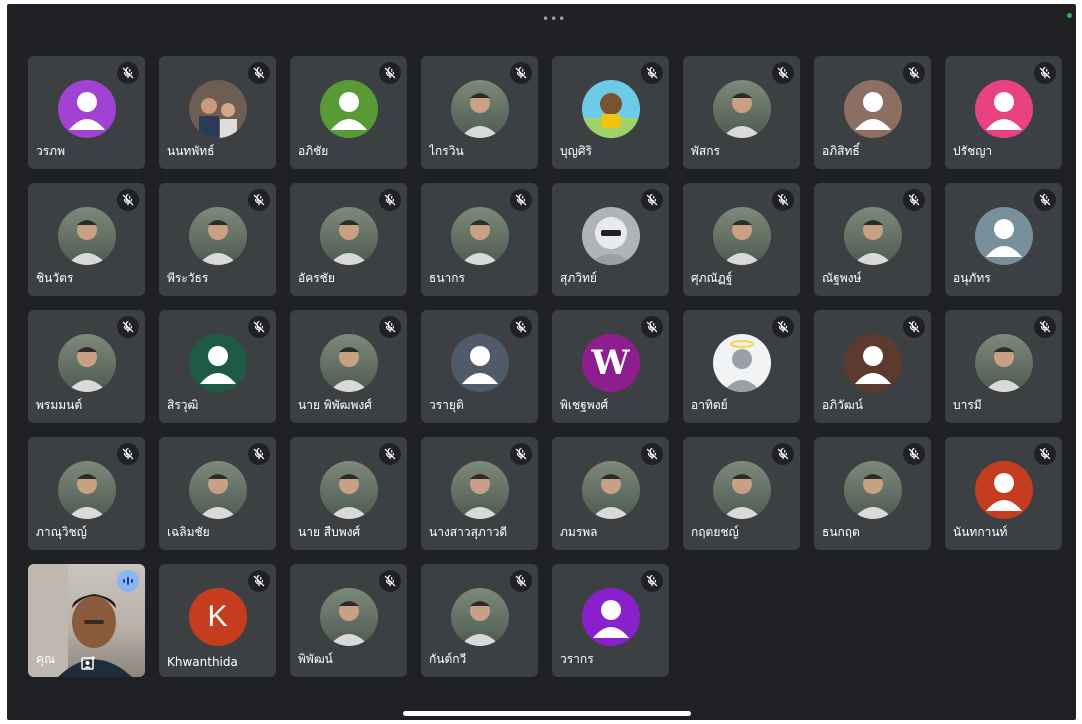  I want to click on home-indicator, so click(547, 713).